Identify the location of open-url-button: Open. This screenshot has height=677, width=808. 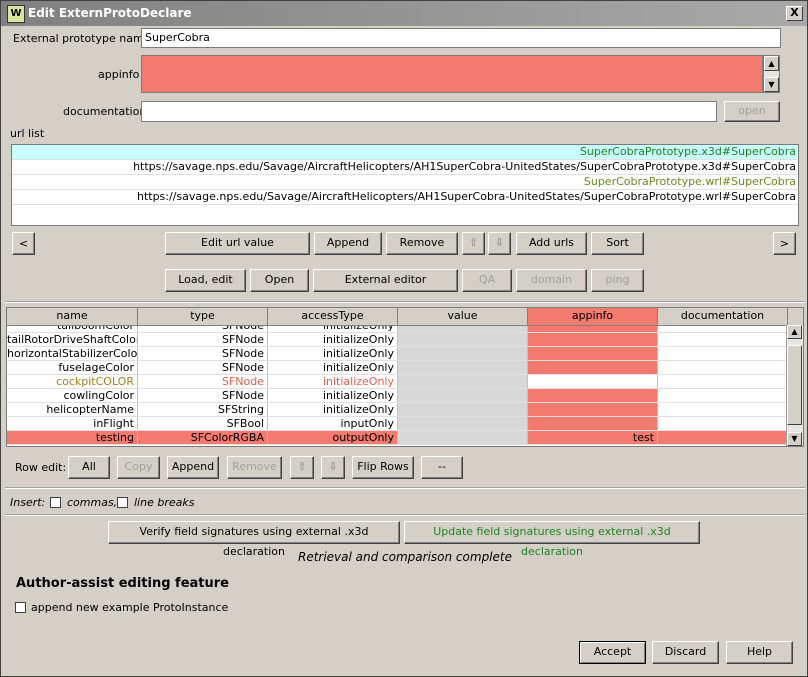
(279, 280).